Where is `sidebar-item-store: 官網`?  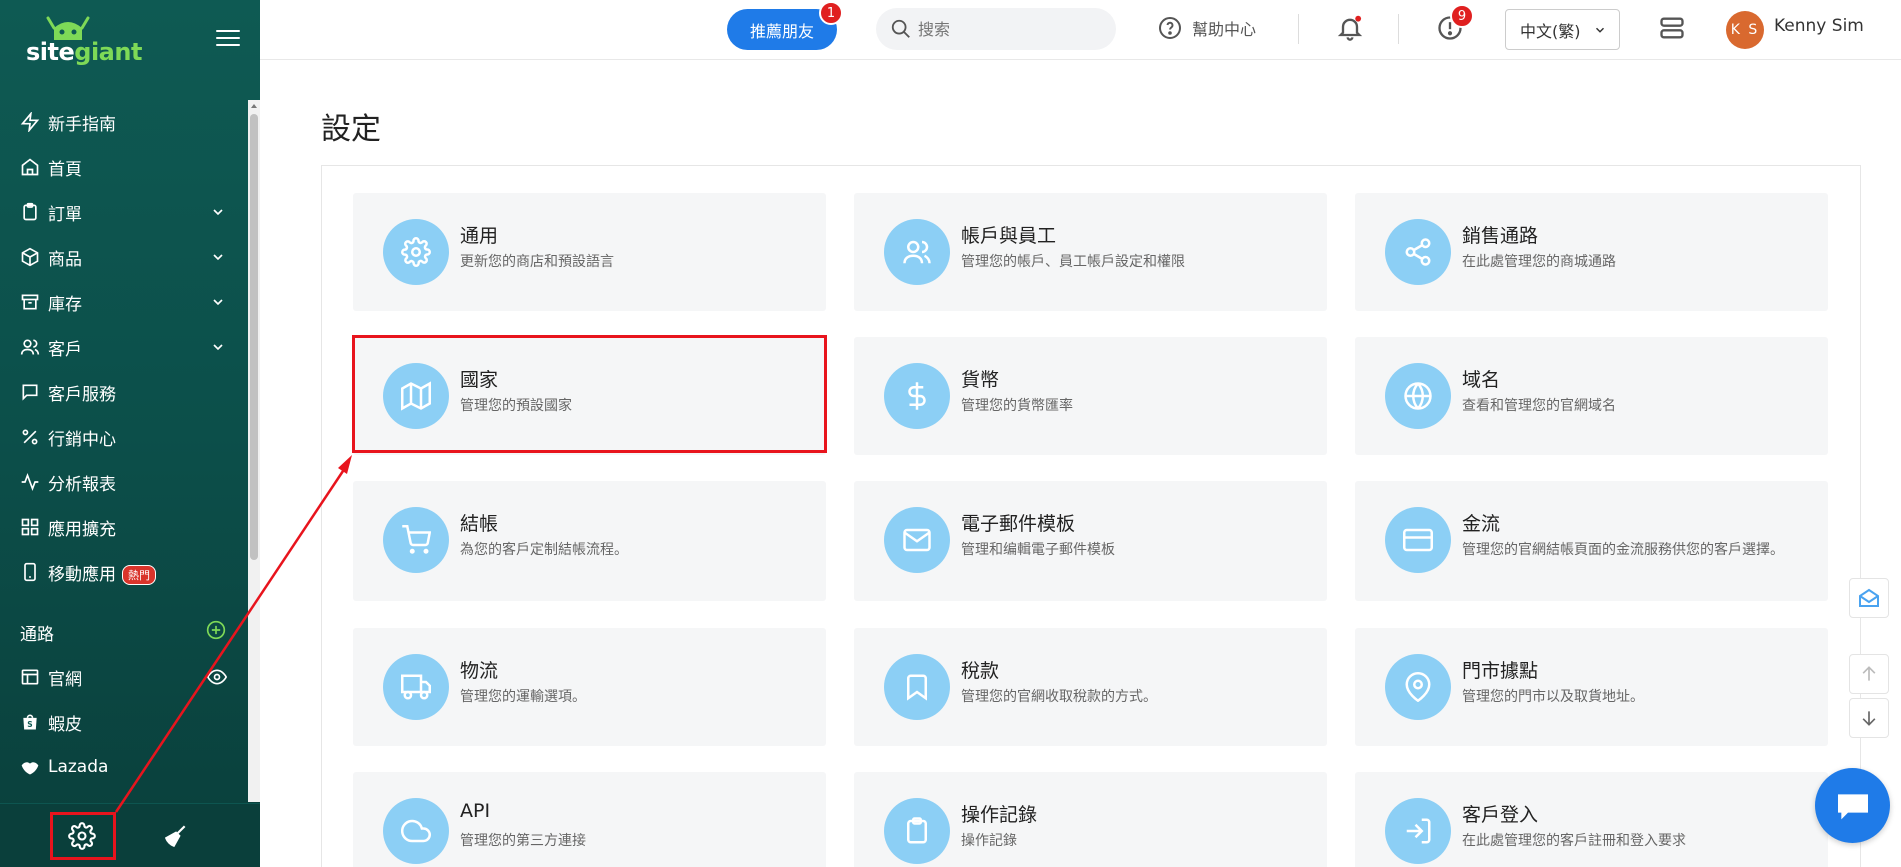 sidebar-item-store: 官網 is located at coordinates (124, 677).